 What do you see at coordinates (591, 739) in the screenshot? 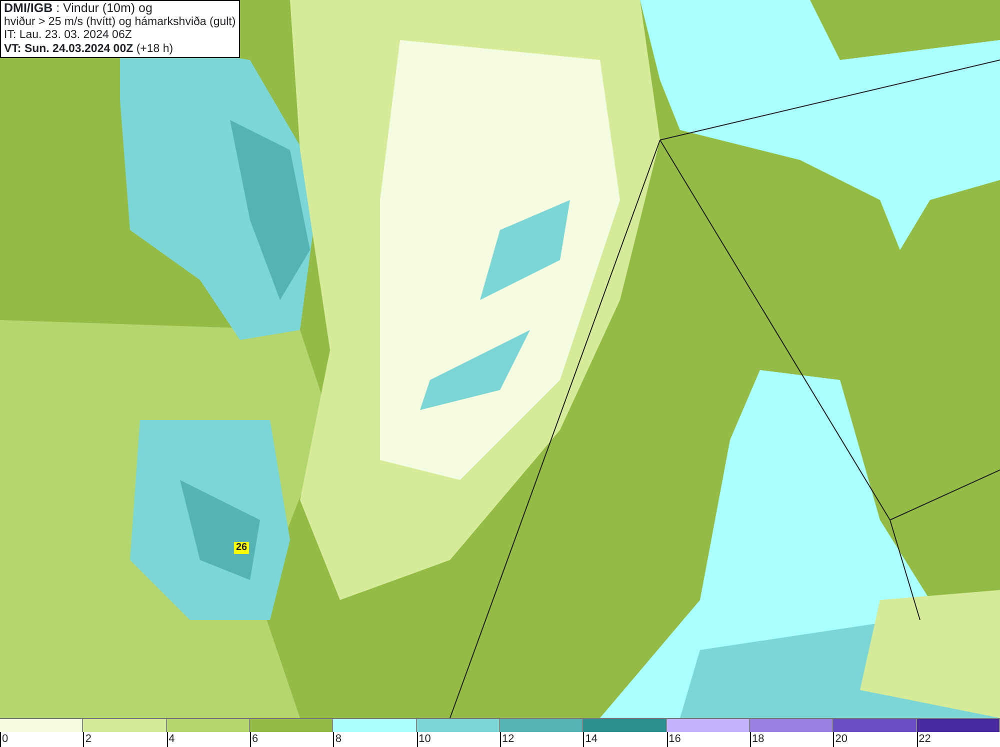
I see `legend-label: 14` at bounding box center [591, 739].